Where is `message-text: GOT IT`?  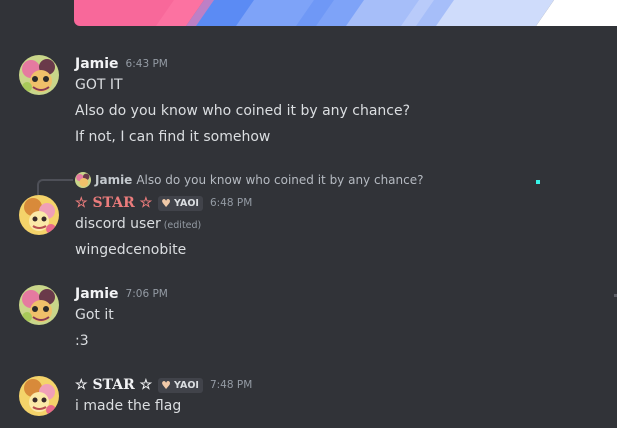
message-text: GOT IT is located at coordinates (99, 85).